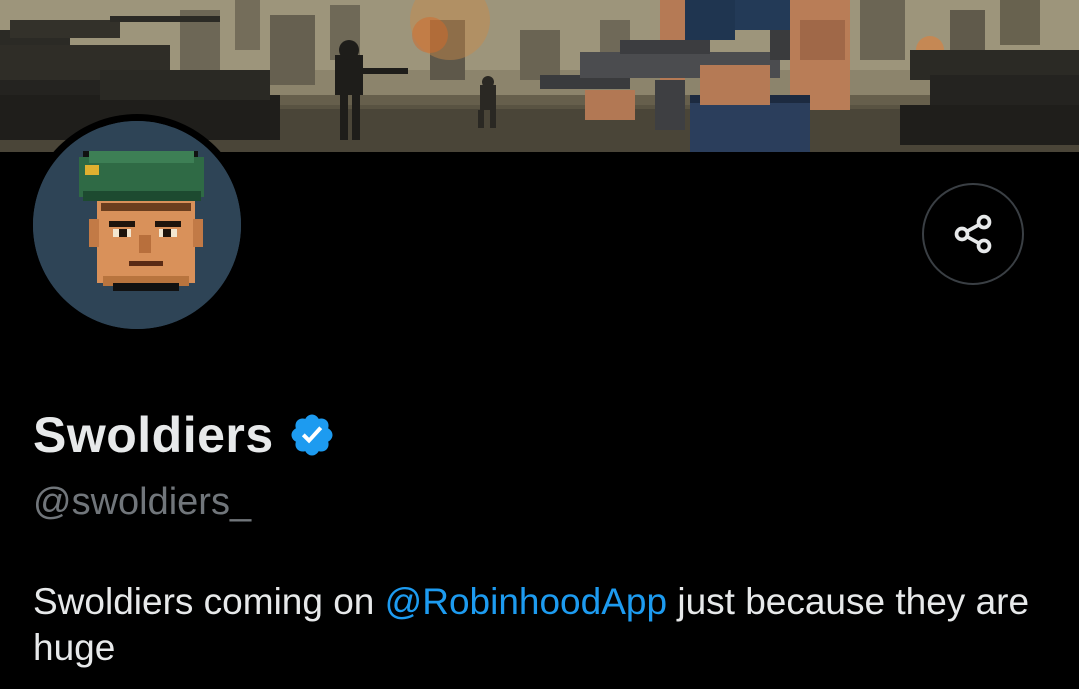  I want to click on avatar-soldier-face-icon, so click(137, 225).